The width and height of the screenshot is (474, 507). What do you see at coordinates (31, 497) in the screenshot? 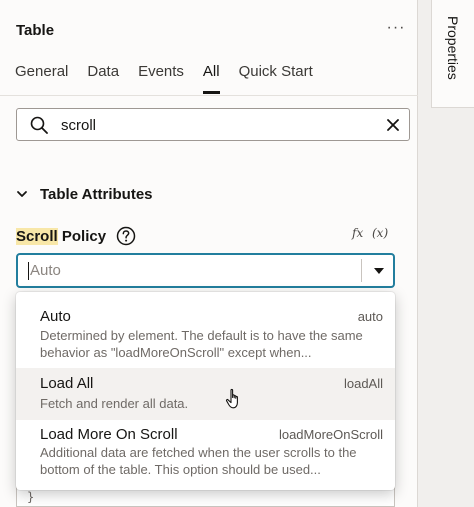
I see `closing-brace: }` at bounding box center [31, 497].